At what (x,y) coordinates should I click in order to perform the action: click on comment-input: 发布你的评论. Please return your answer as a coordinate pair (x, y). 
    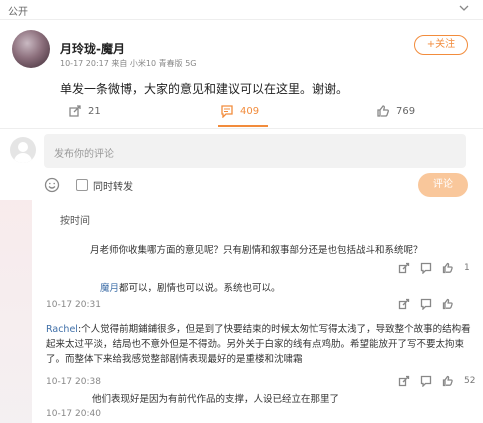
    Looking at the image, I should click on (255, 151).